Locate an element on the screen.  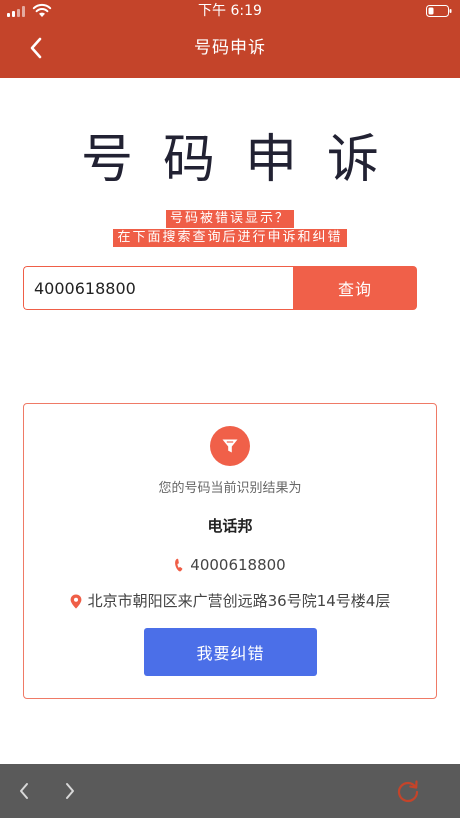
phone-icon is located at coordinates (179, 565).